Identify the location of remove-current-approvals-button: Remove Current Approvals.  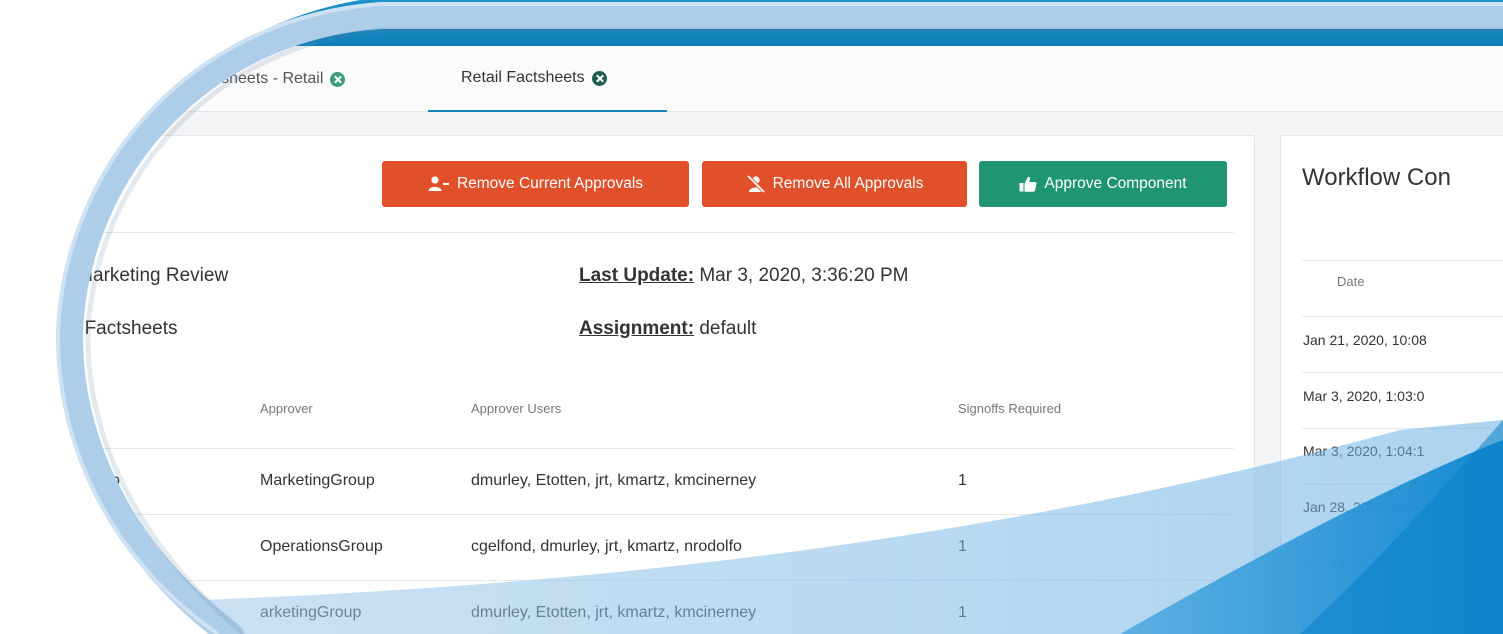
(535, 184).